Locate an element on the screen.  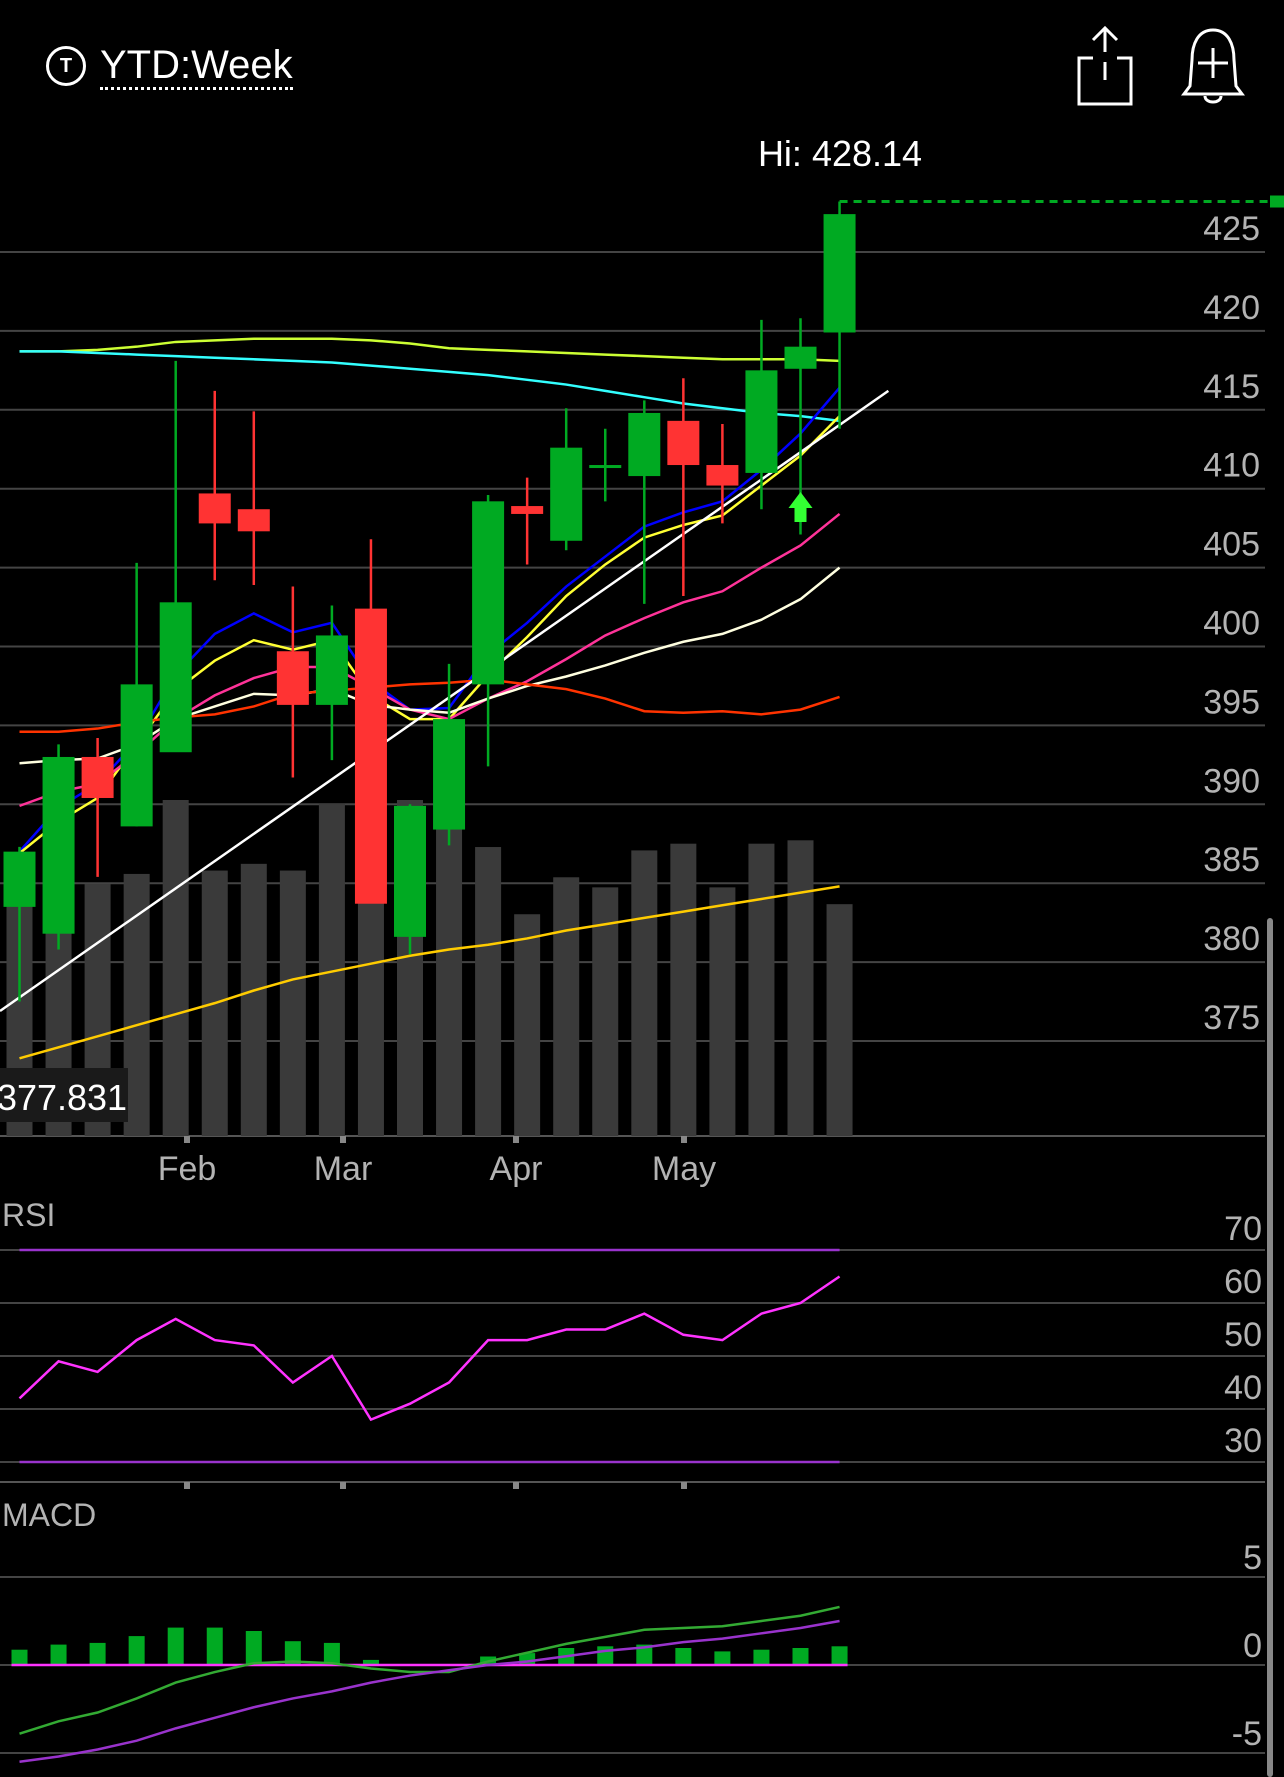
moving-average-line is located at coordinates (429, 350).